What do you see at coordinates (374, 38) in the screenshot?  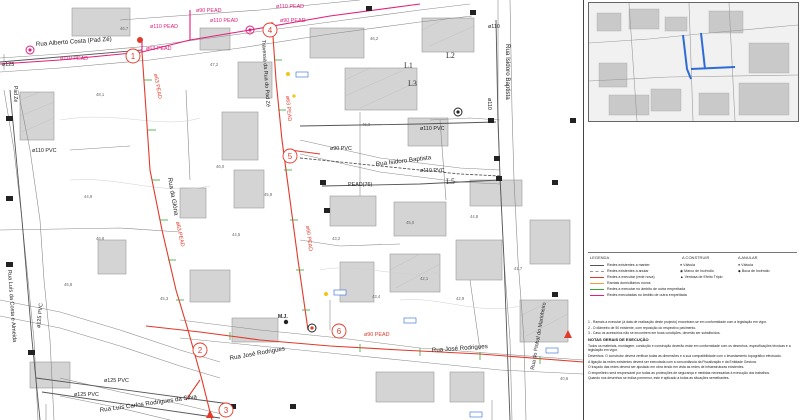 I see `elevation-label: 46,2` at bounding box center [374, 38].